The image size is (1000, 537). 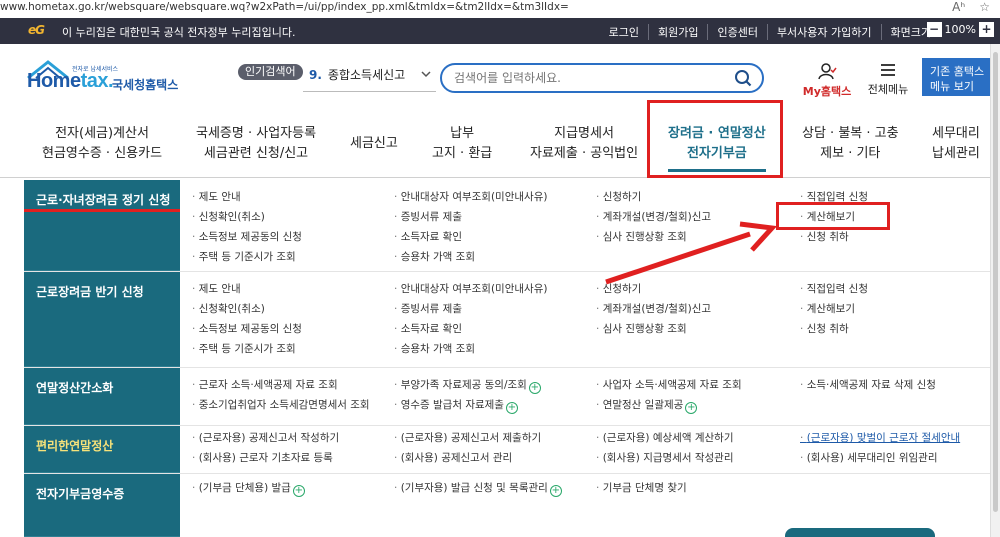 What do you see at coordinates (584, 144) in the screenshot?
I see `nav-payment-statements: 지급명세서 자료제출 · 공익법인` at bounding box center [584, 144].